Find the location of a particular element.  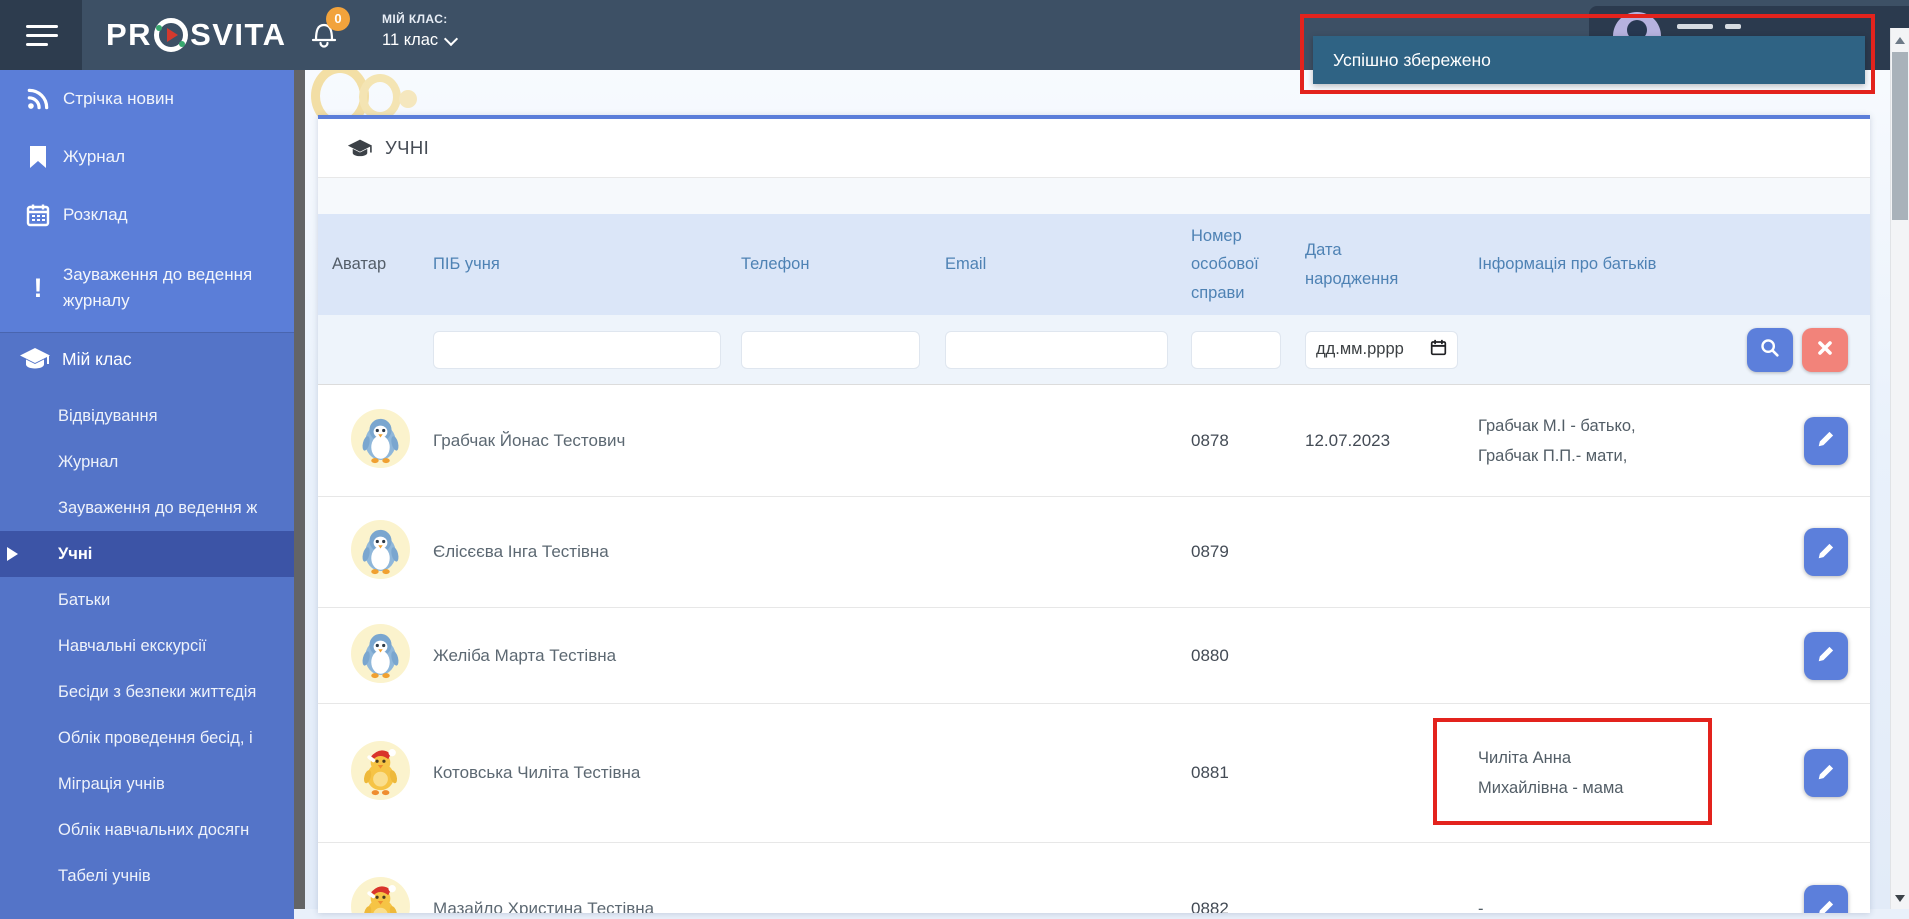

scrollbar-thumb is located at coordinates (1900, 136).